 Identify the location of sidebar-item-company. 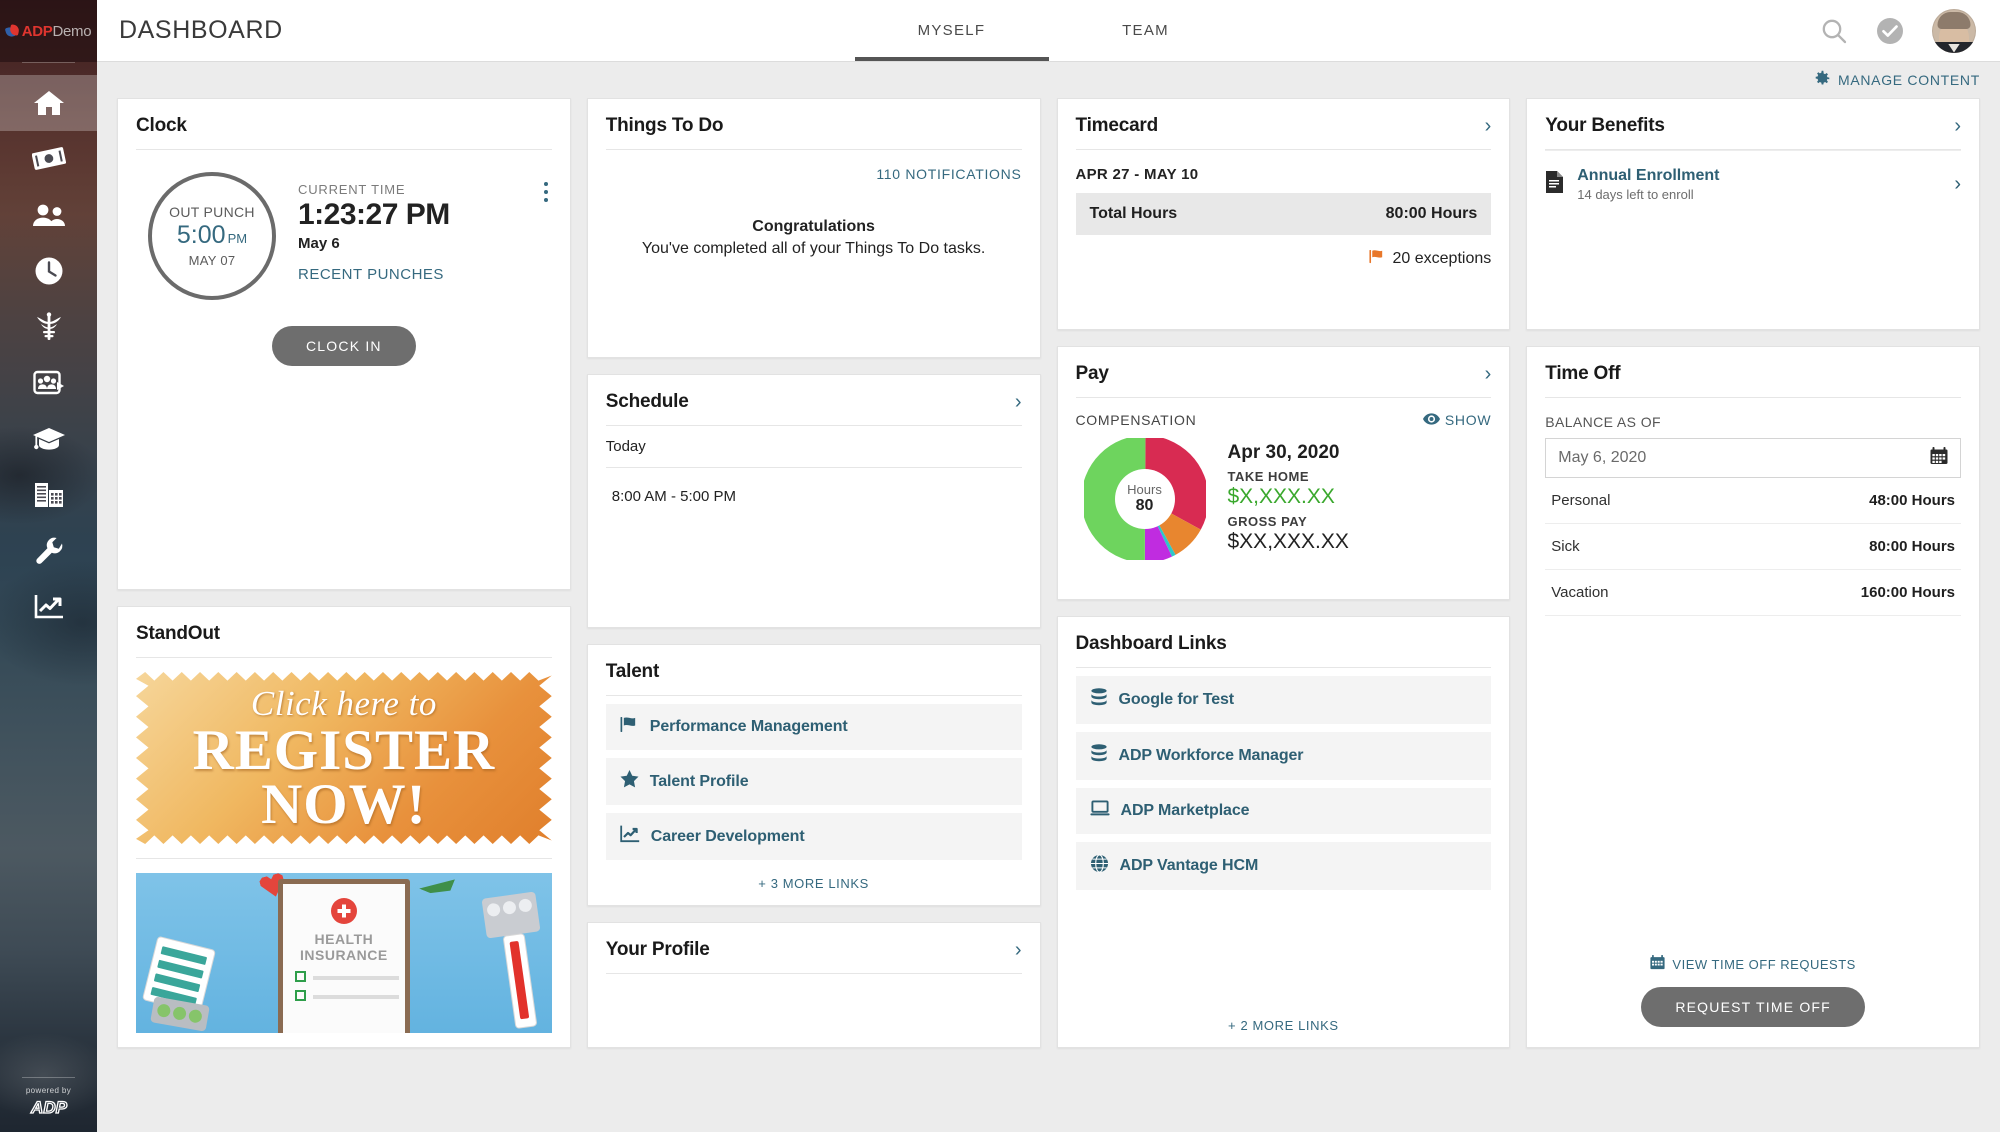
(48, 495).